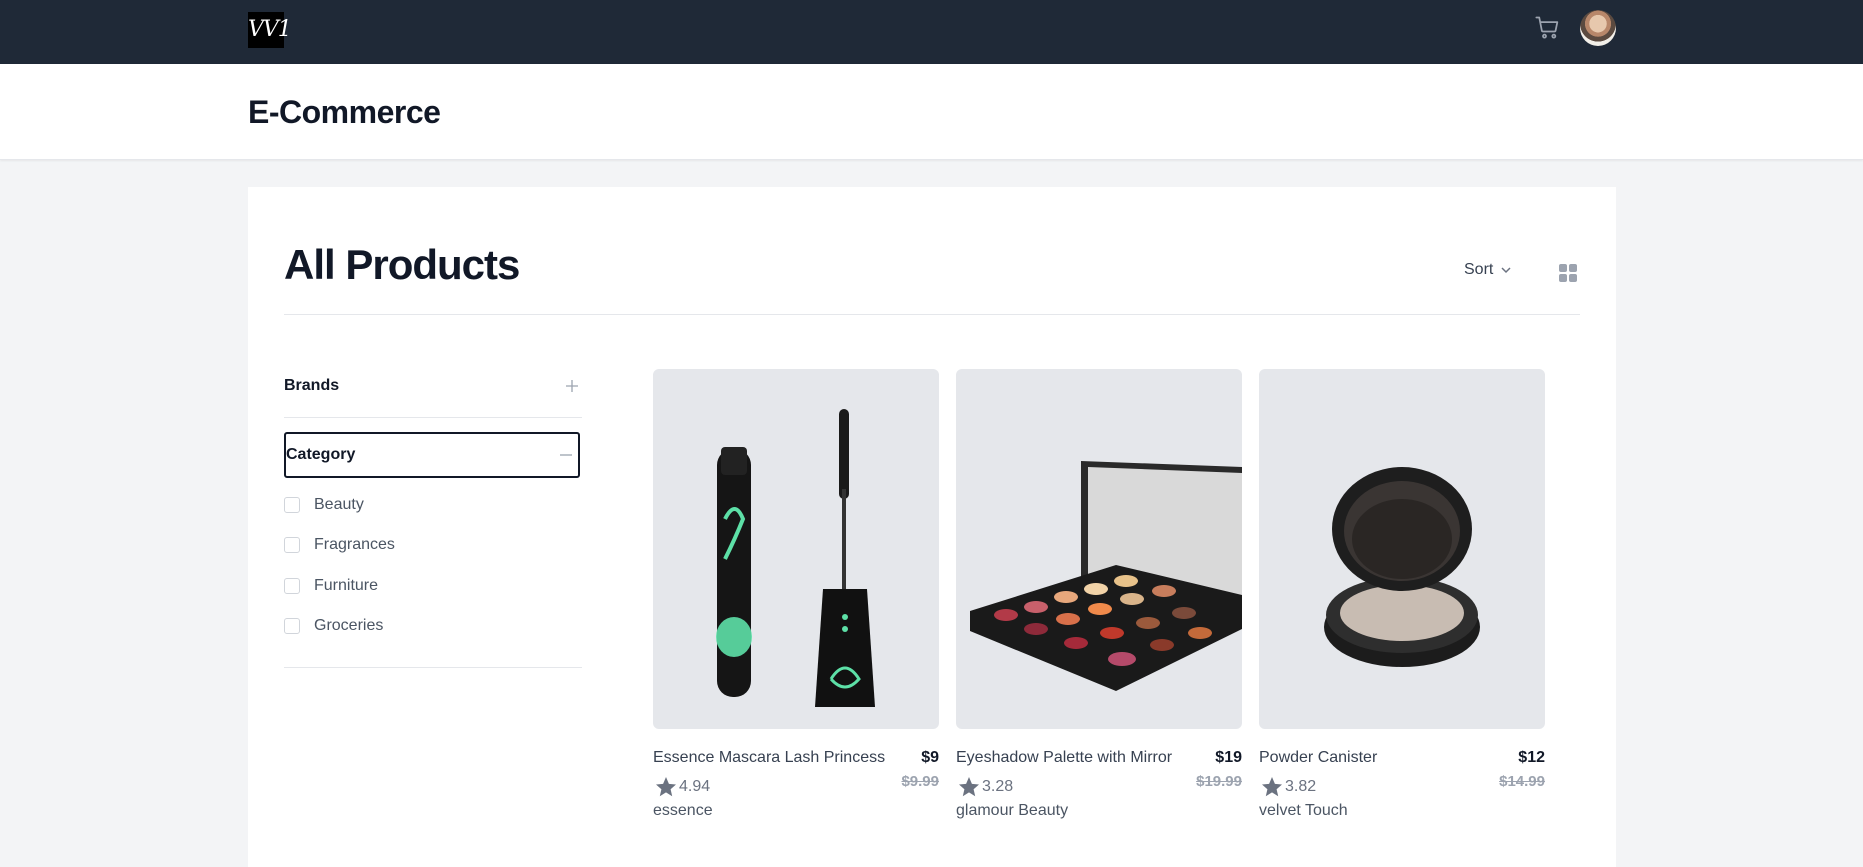 This screenshot has width=1863, height=867. Describe the element at coordinates (432, 386) in the screenshot. I see `brands-filter-toggle: Brands` at that location.